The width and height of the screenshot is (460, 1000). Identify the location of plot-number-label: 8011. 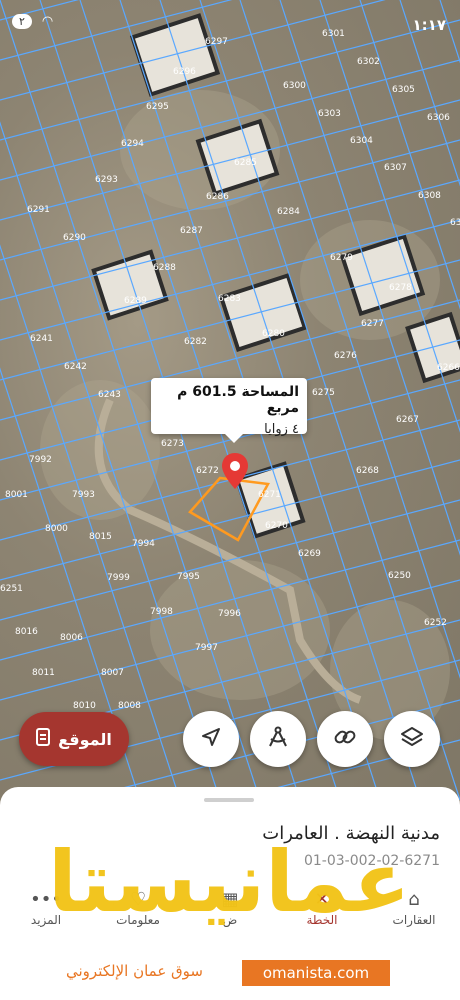
(43, 673).